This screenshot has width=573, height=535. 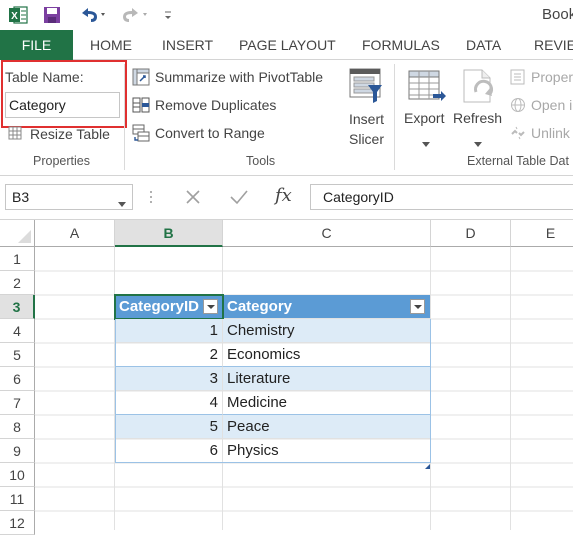 I want to click on excel-logo-icon: X, so click(x=18, y=15).